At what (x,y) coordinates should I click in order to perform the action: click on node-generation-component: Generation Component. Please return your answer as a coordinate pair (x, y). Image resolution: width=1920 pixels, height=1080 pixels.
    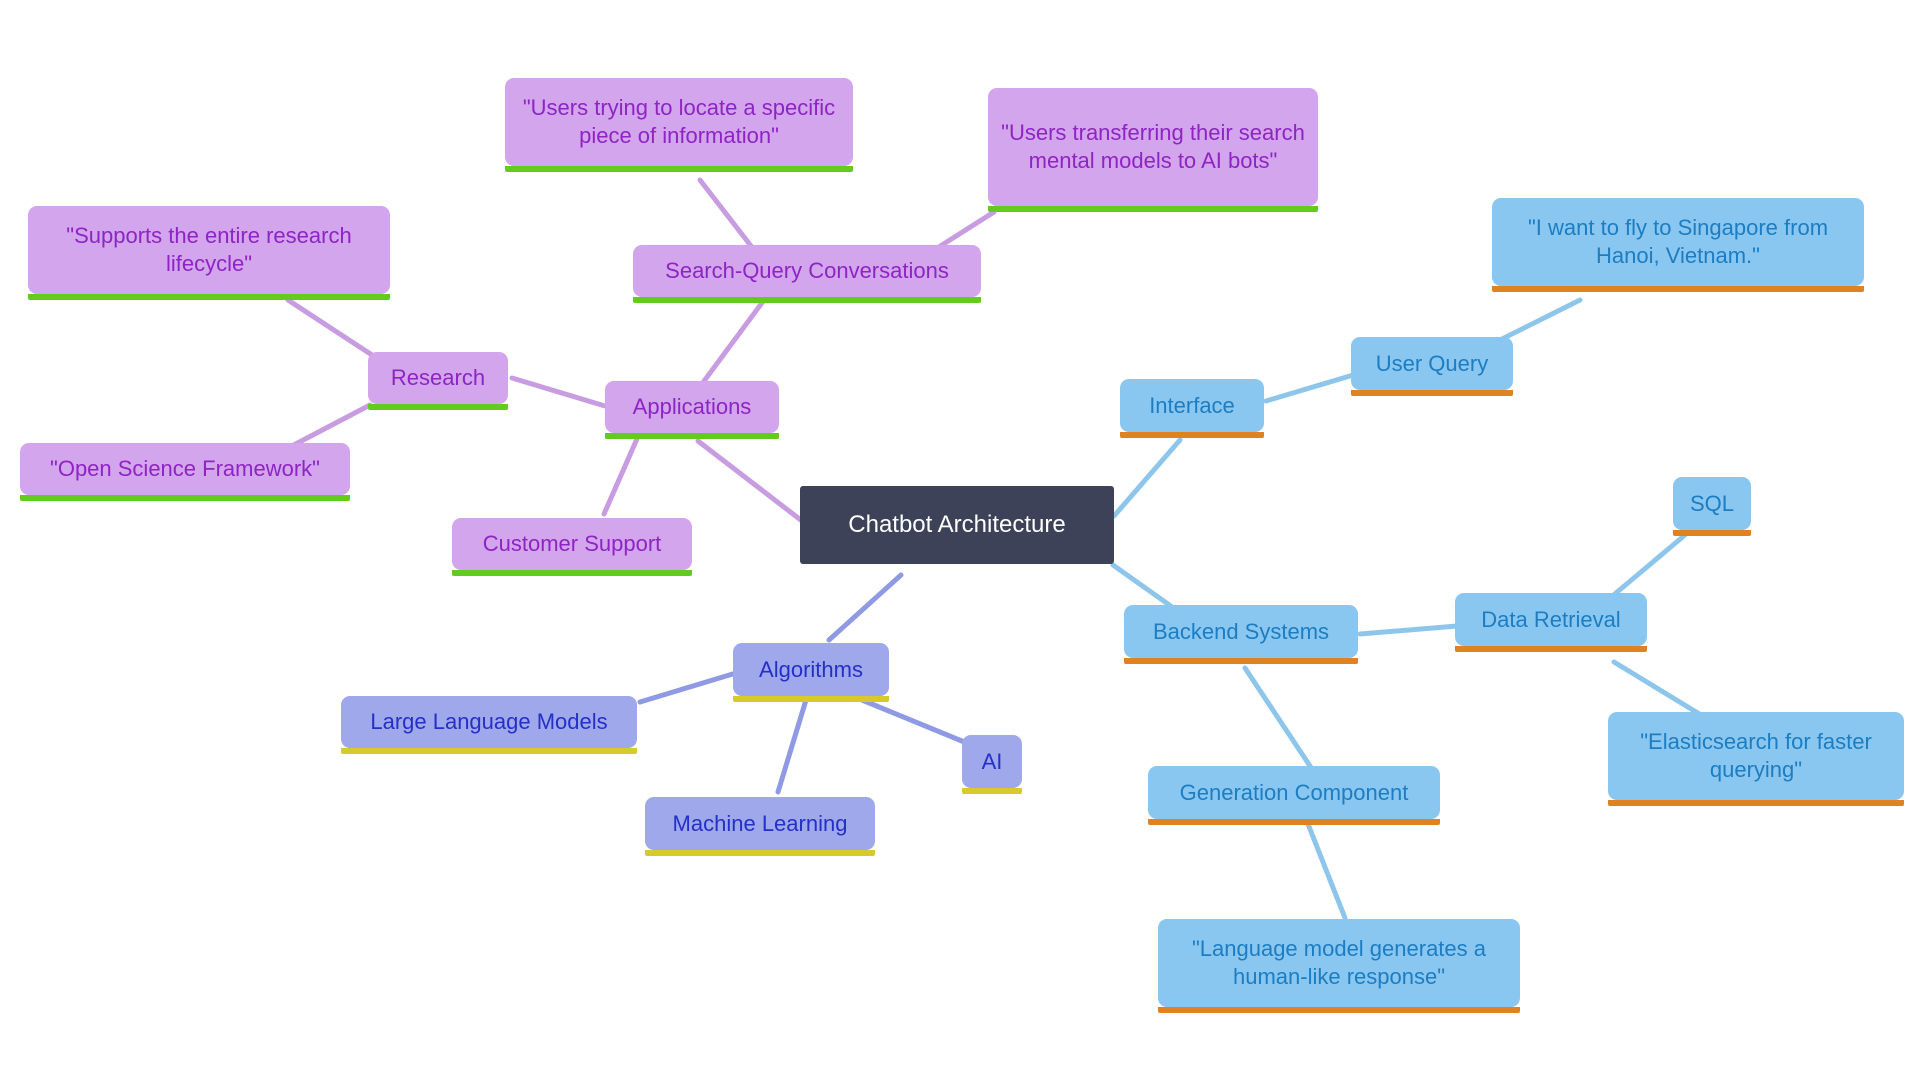
    Looking at the image, I should click on (1294, 795).